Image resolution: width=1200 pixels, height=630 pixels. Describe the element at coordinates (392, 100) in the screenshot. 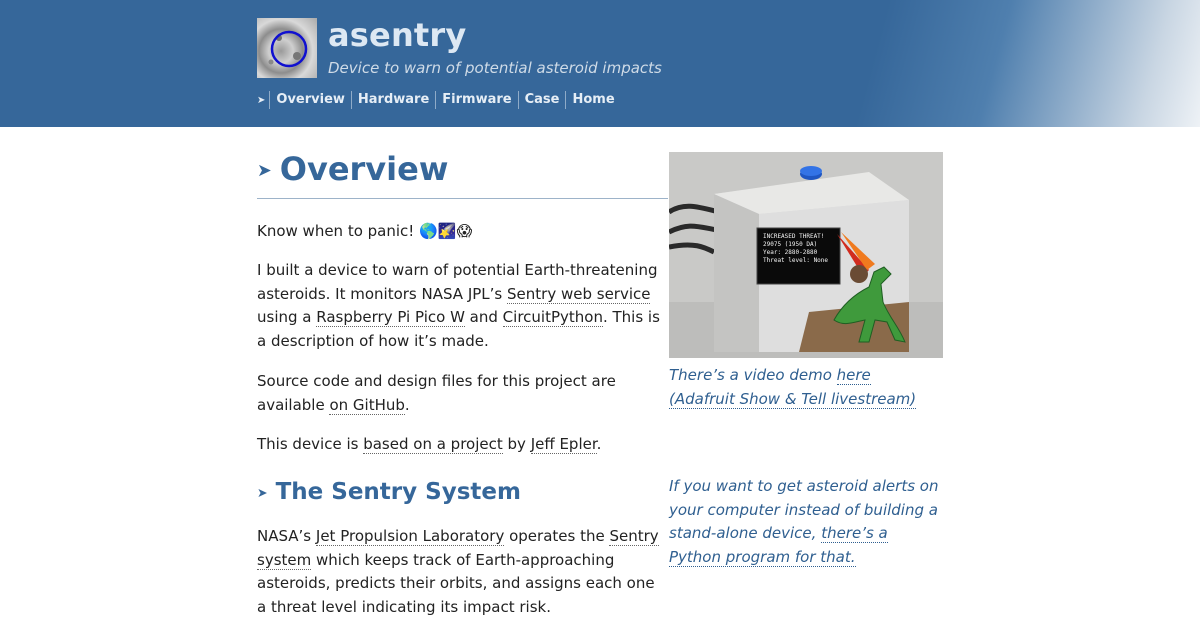

I see `nav-item-hardware: Hardware` at that location.